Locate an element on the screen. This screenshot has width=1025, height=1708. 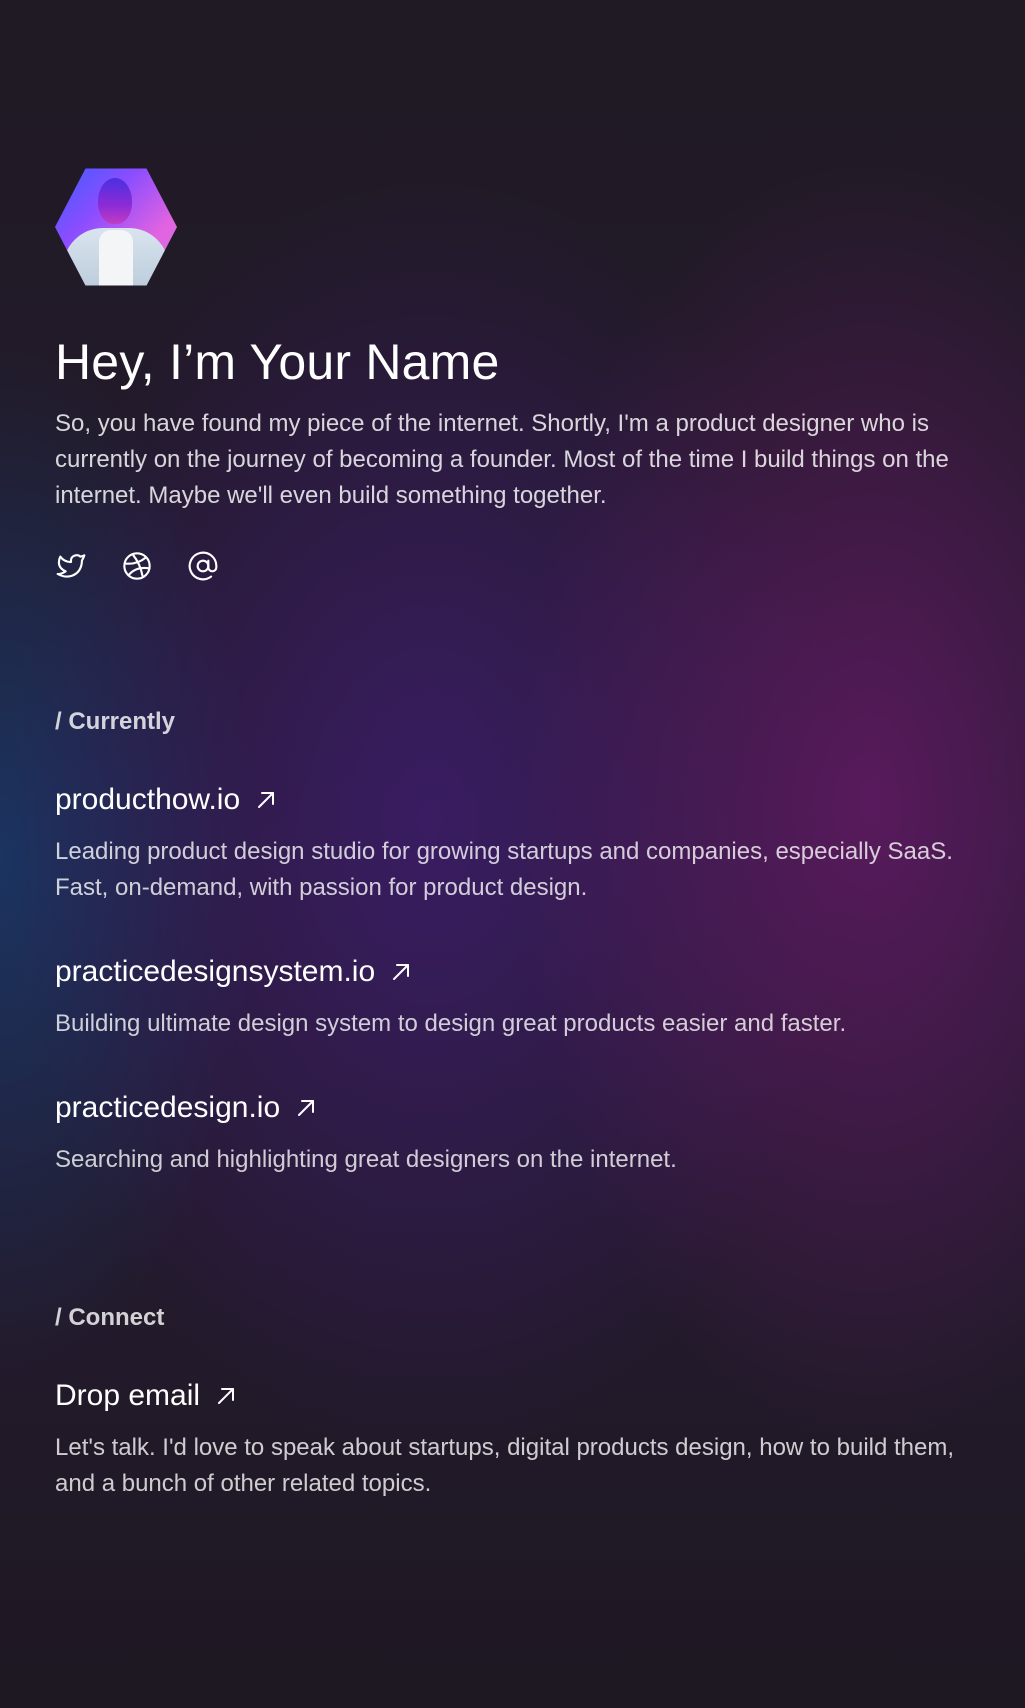
project-link-practicedesignsystem: practicedesignsystem.io is located at coordinates (234, 972).